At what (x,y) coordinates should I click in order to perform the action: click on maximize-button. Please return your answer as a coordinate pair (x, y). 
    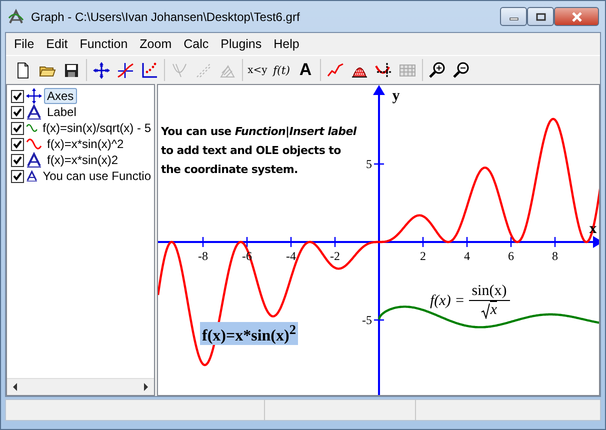
    Looking at the image, I should click on (540, 16).